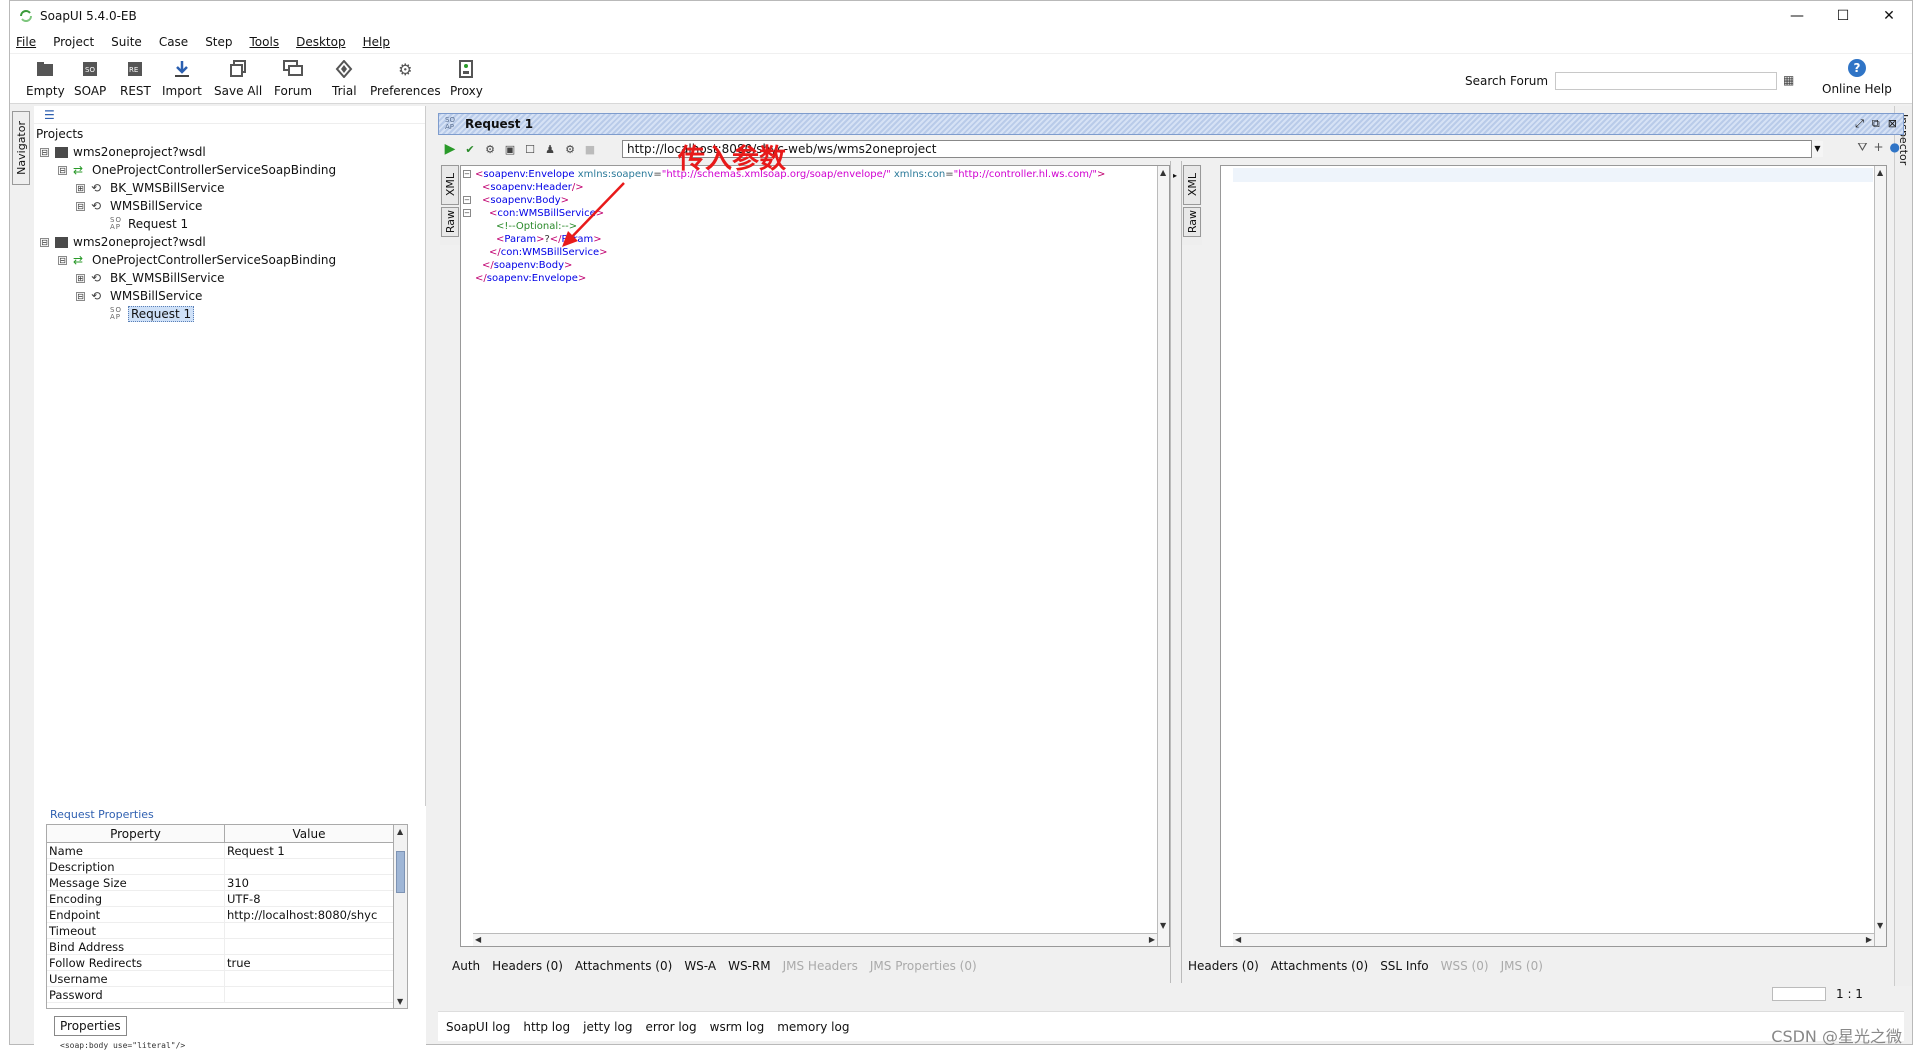 Image resolution: width=1920 pixels, height=1050 pixels. Describe the element at coordinates (530, 149) in the screenshot. I see `stop-icon: ☐` at that location.